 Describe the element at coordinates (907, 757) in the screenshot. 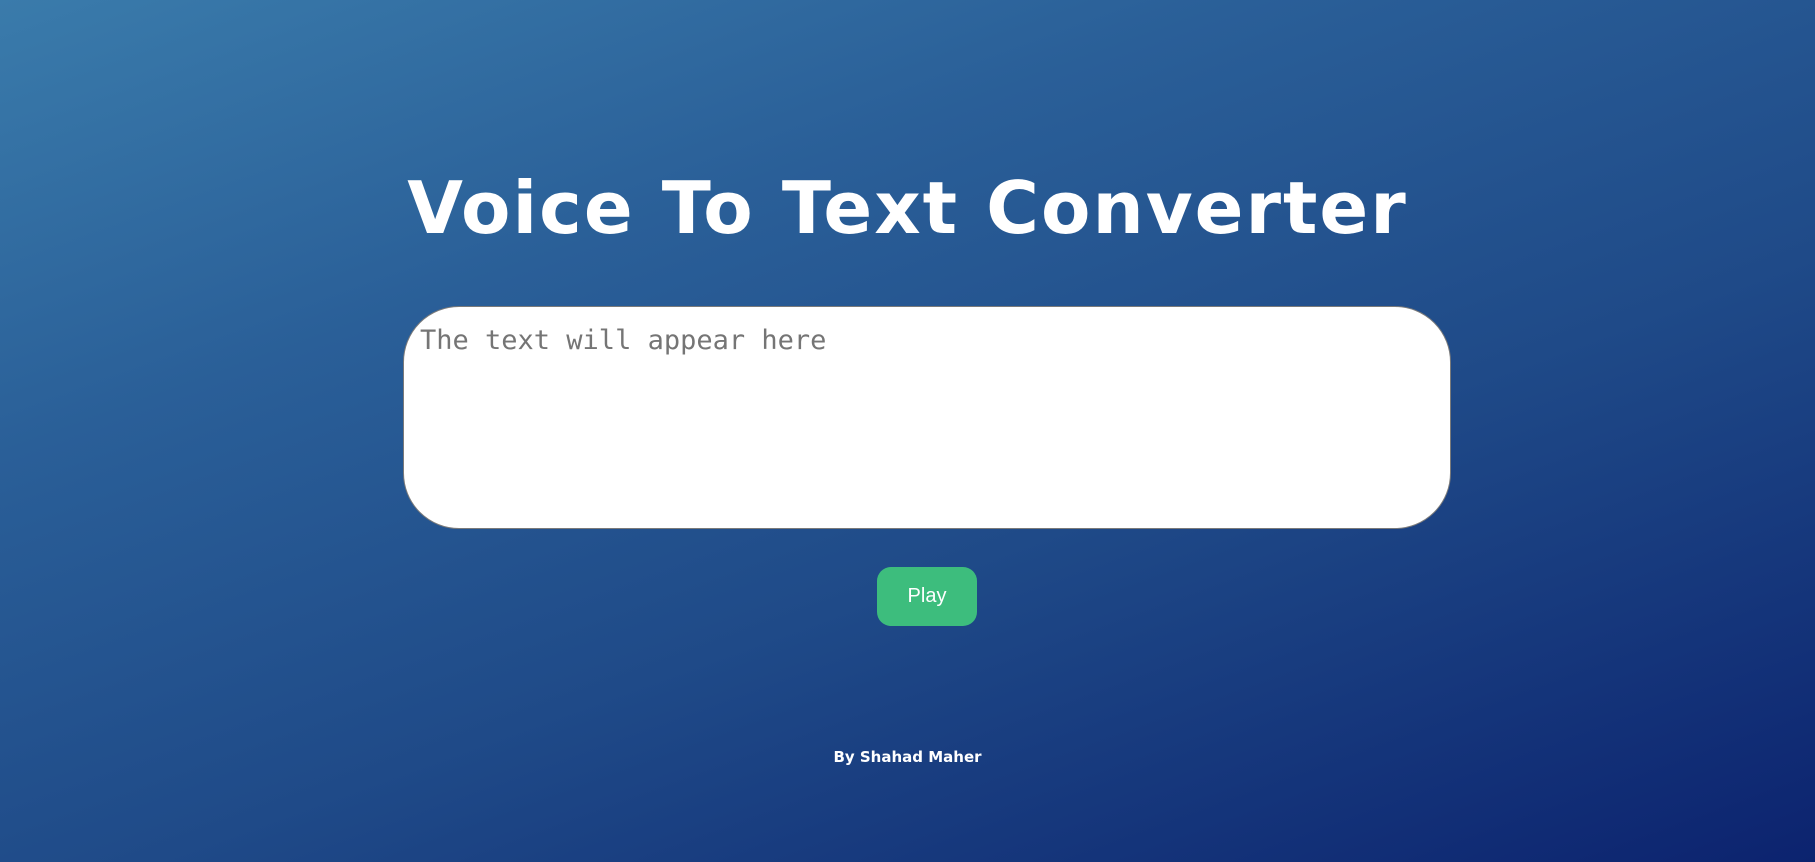

I see `author-credit: By Shahad Maher` at that location.